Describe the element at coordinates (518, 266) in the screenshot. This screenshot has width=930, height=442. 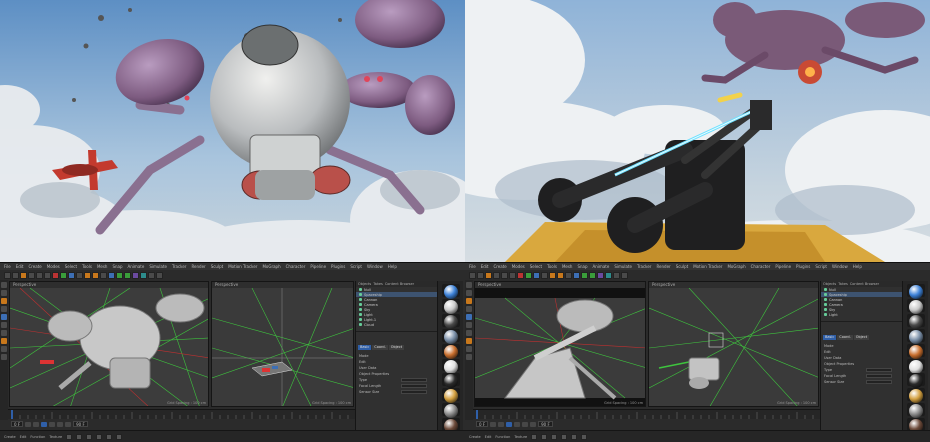
I see `menu-item: Modes` at that location.